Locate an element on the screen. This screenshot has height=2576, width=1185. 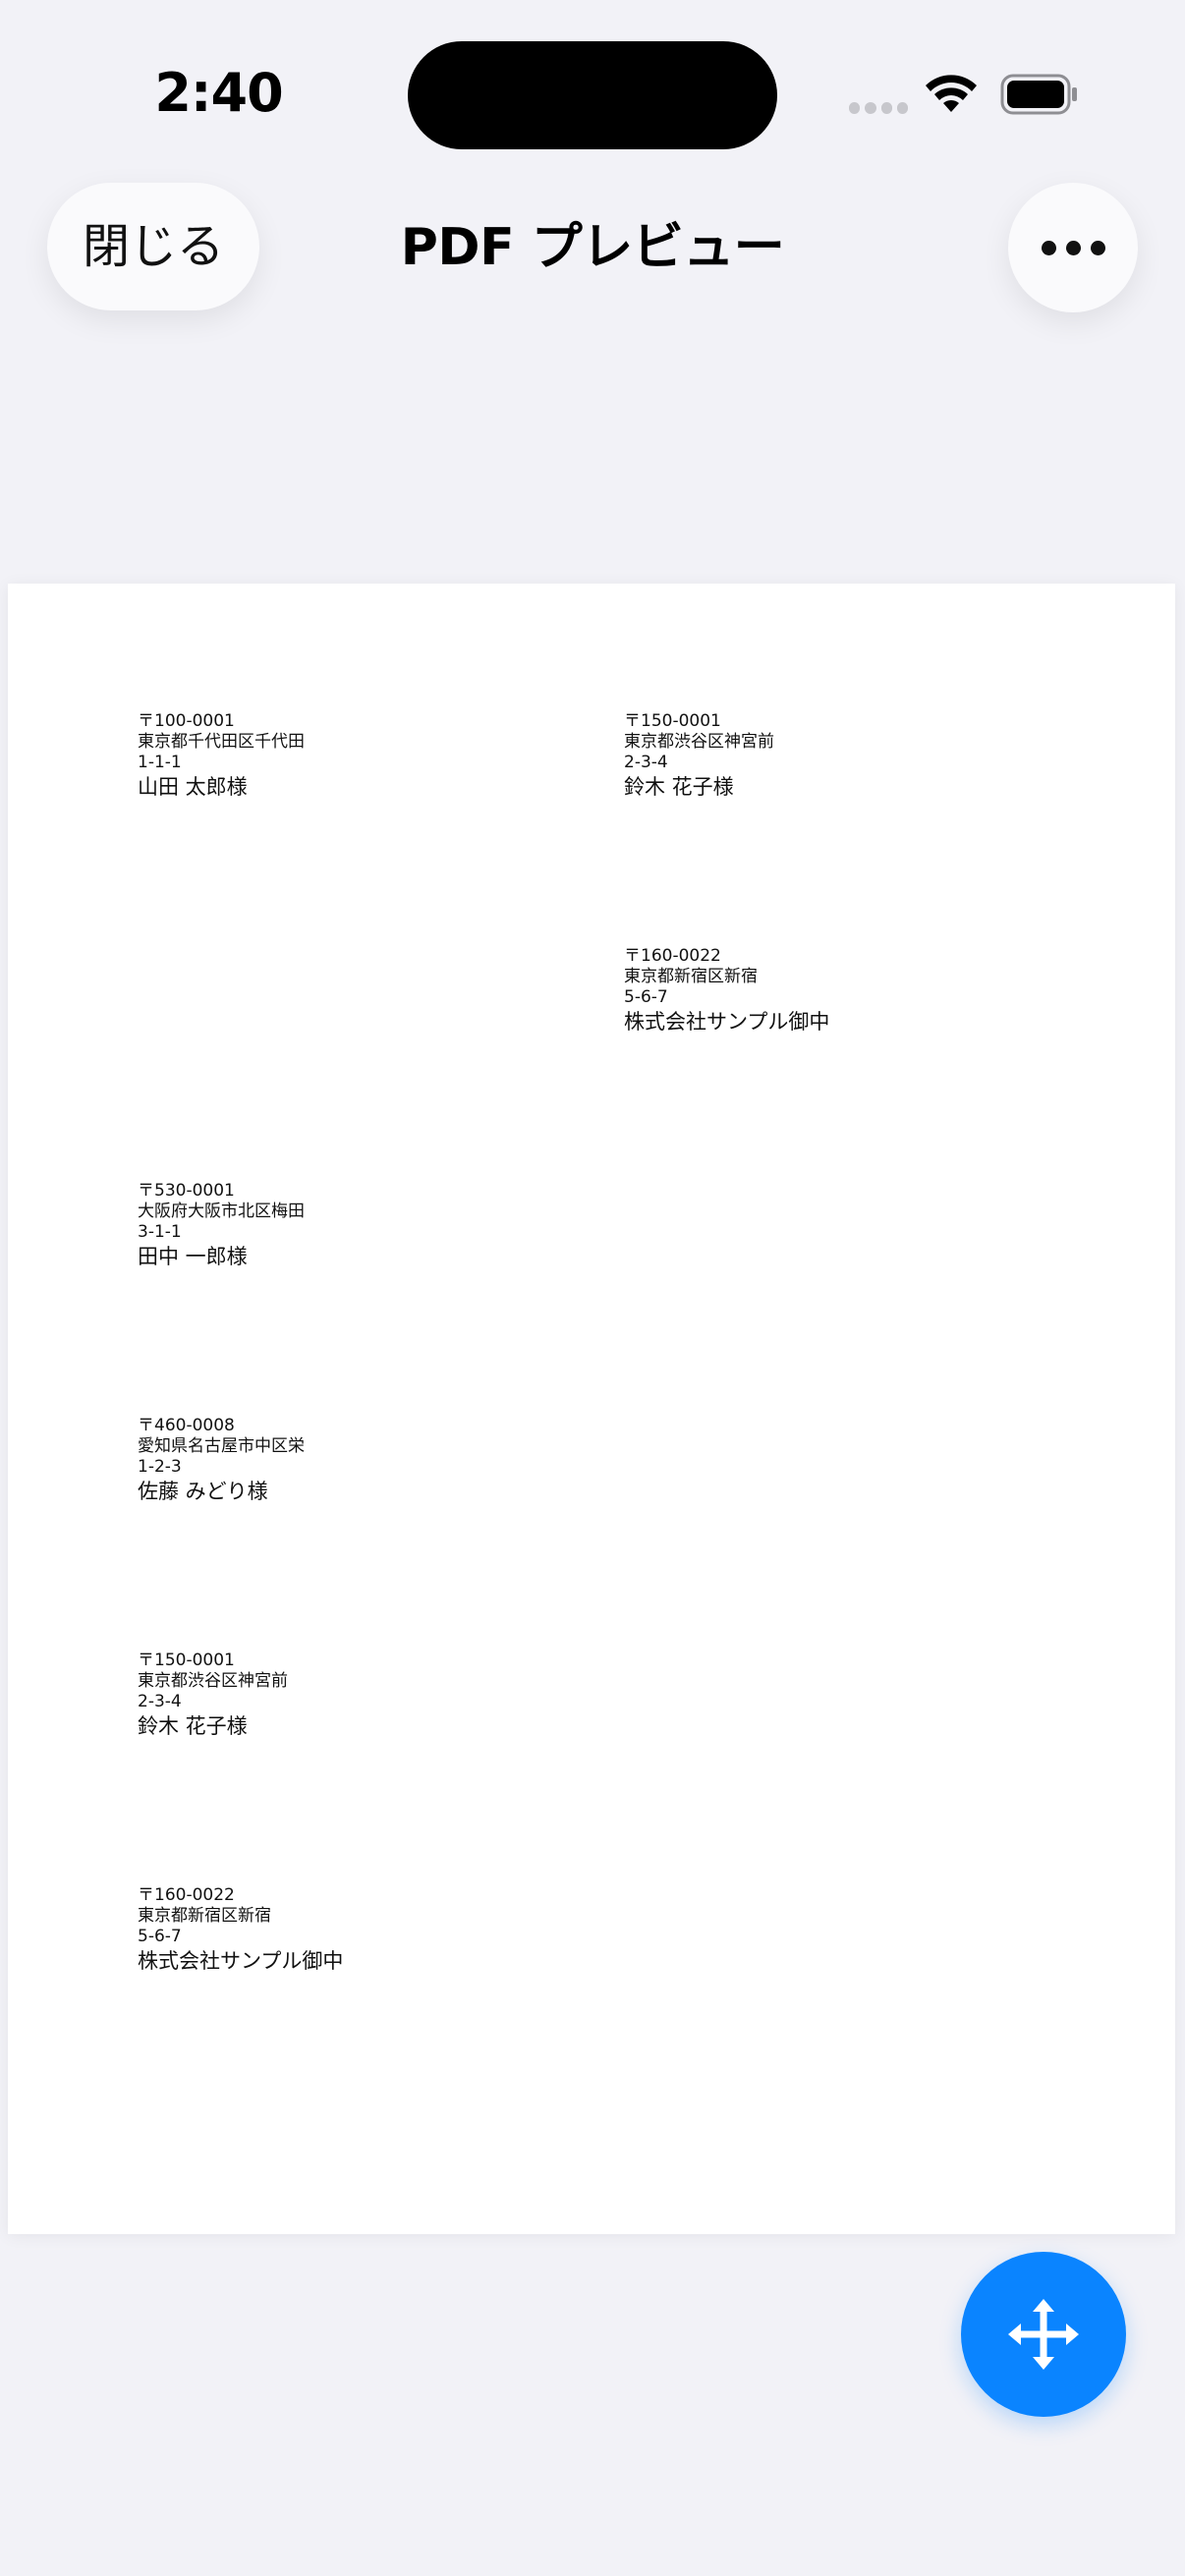
ellipsis-icon is located at coordinates (1049, 247).